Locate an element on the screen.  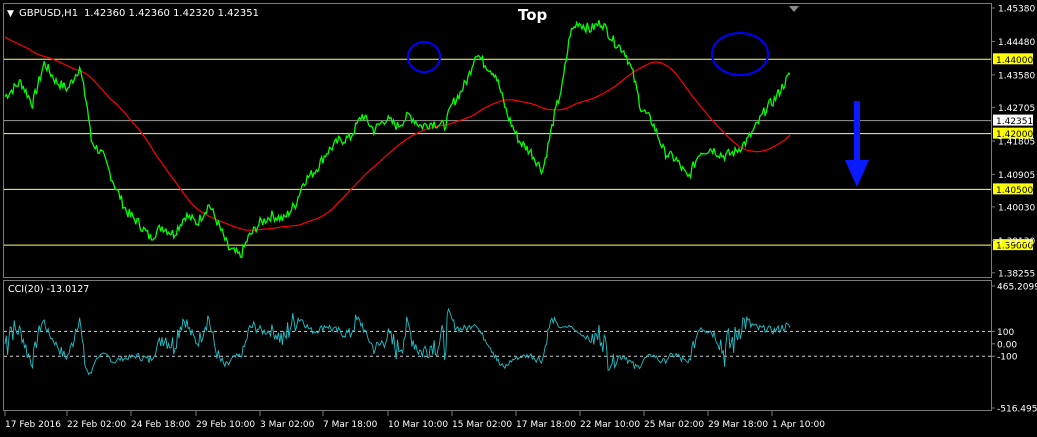
time-axis-label: 17 Feb 2016 is located at coordinates (33, 425).